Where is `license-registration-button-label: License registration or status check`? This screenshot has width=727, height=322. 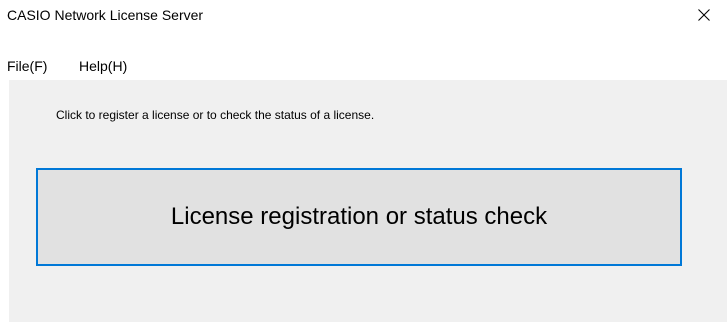 license-registration-button-label: License registration or status check is located at coordinates (359, 216).